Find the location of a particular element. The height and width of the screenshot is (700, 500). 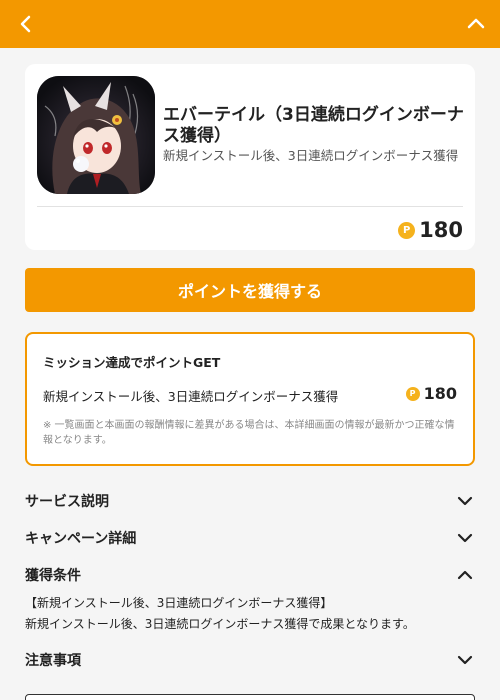

accordion-conditions: 獲得条件 is located at coordinates (250, 575).